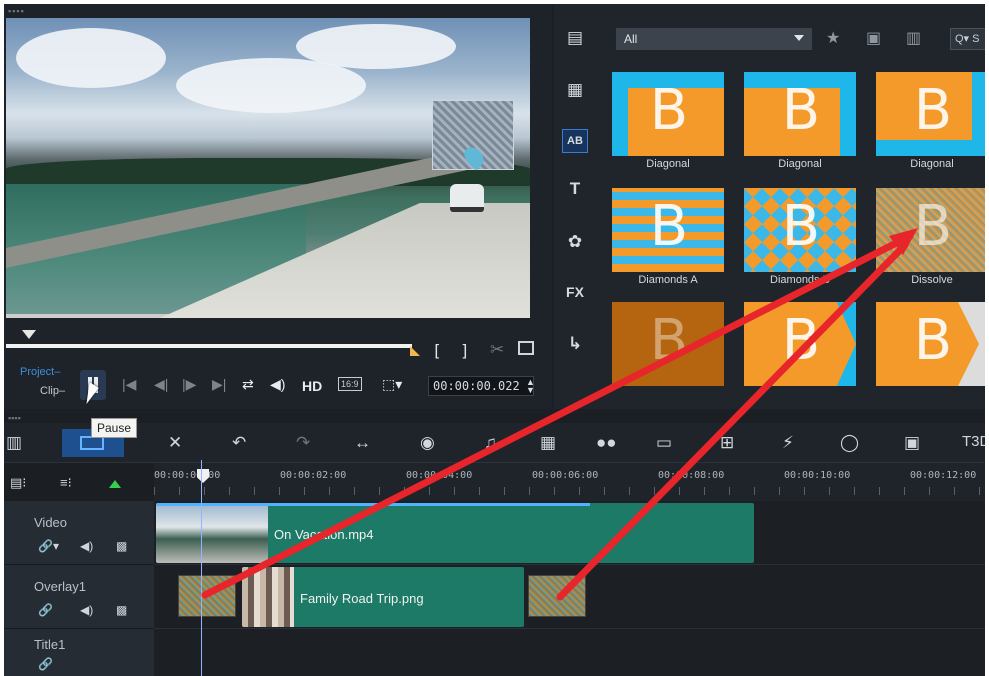 The image size is (989, 676). What do you see at coordinates (788, 443) in the screenshot?
I see `motion-tracking-icon: ⚡` at bounding box center [788, 443].